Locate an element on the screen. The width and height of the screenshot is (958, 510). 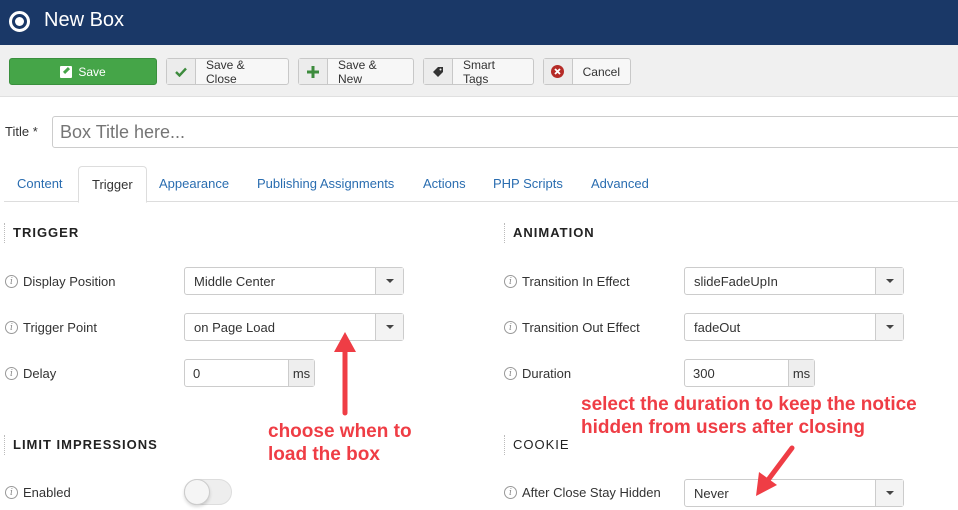
duration-input-group: ms is located at coordinates (749, 373).